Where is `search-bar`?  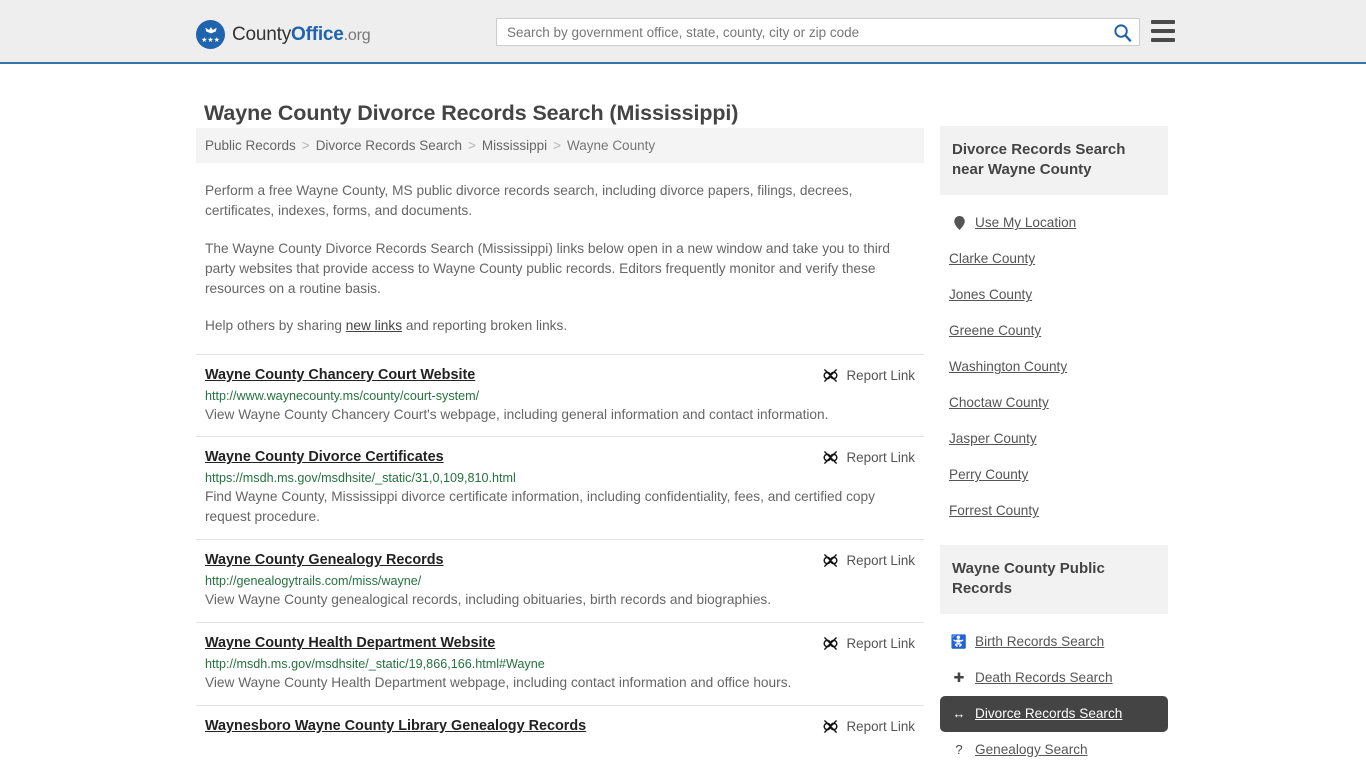 search-bar is located at coordinates (818, 32).